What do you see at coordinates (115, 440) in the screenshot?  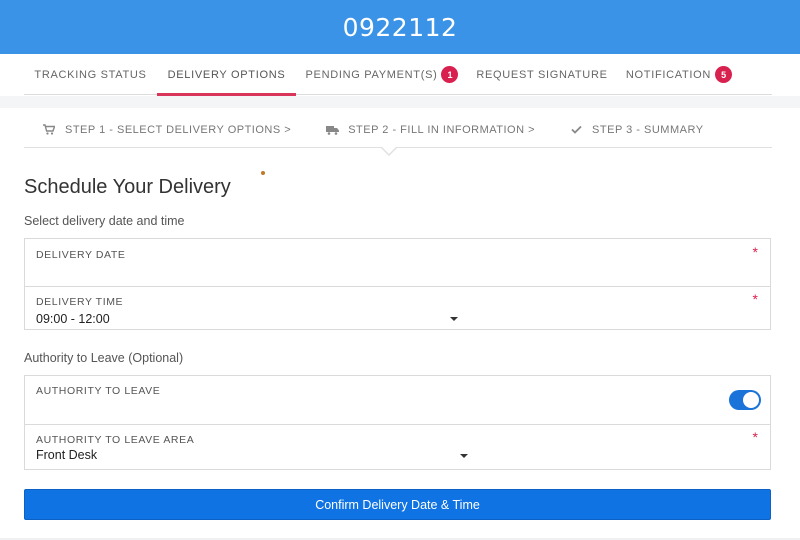 I see `authority-area-label: AUTHORITY TO LEAVE AREA` at bounding box center [115, 440].